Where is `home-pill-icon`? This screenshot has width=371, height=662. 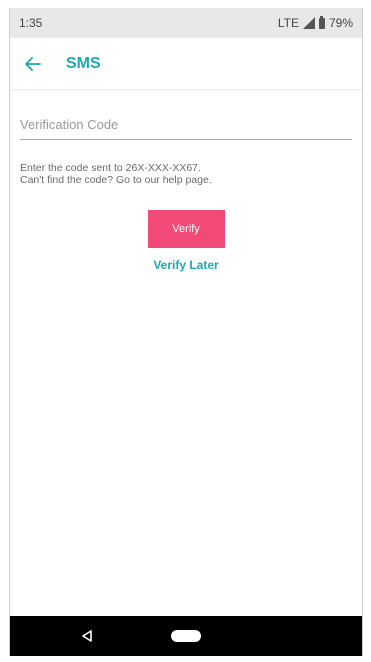 home-pill-icon is located at coordinates (186, 636).